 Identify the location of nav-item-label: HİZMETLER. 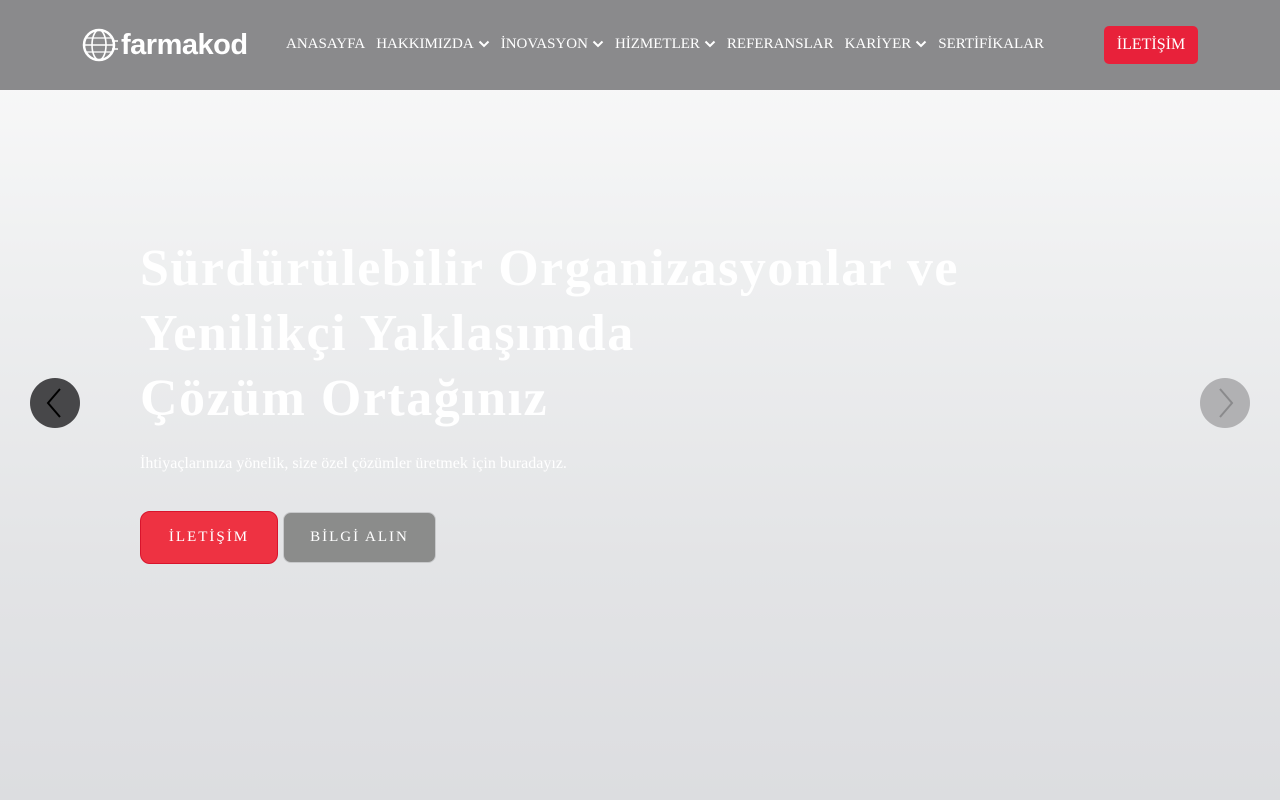
(657, 44).